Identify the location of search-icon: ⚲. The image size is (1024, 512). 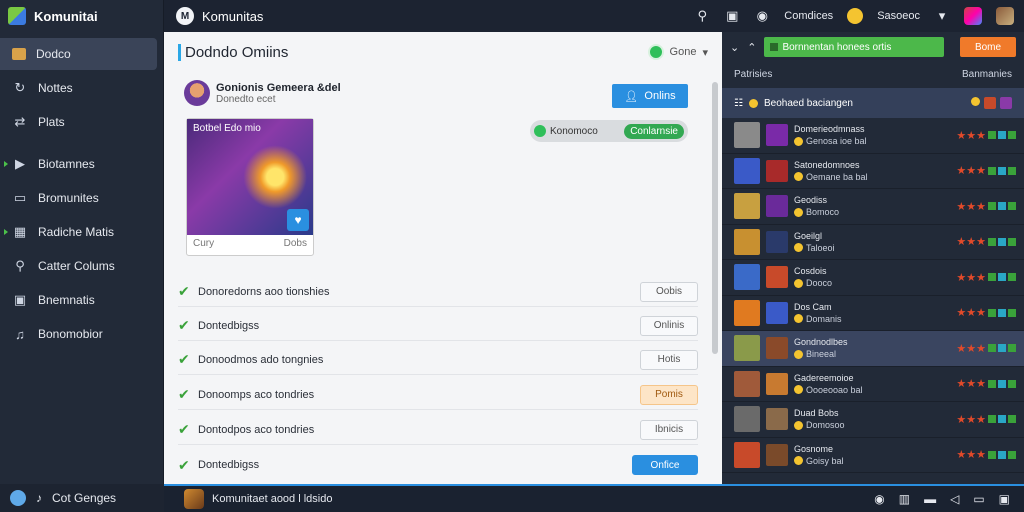
(702, 16).